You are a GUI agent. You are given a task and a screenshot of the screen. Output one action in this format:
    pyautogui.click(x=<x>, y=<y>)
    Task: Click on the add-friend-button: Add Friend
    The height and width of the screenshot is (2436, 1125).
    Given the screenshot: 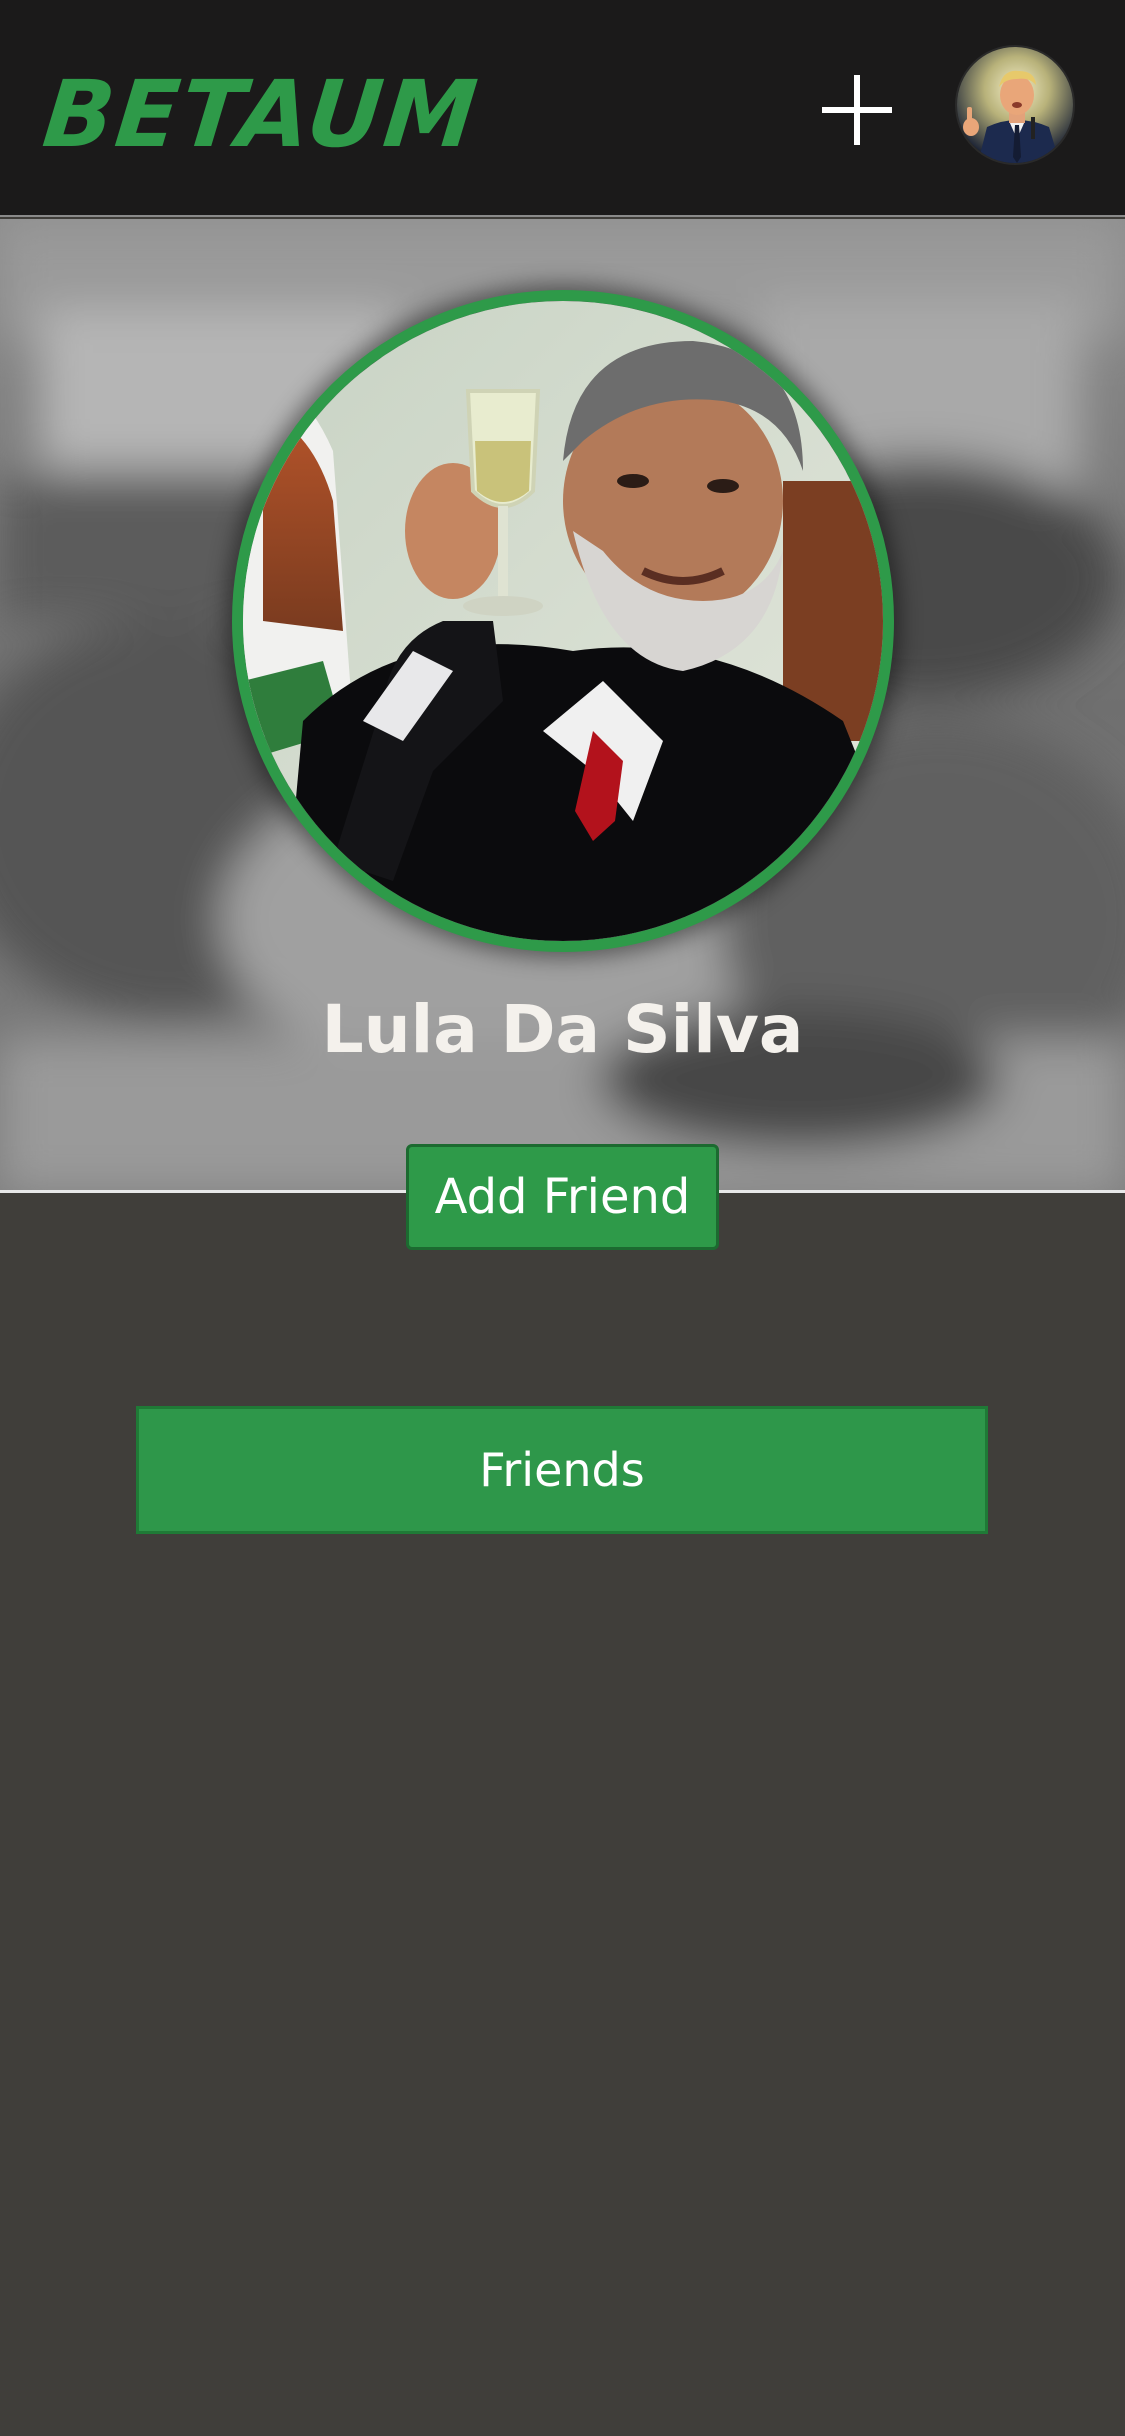 What is the action you would take?
    pyautogui.click(x=562, y=1197)
    